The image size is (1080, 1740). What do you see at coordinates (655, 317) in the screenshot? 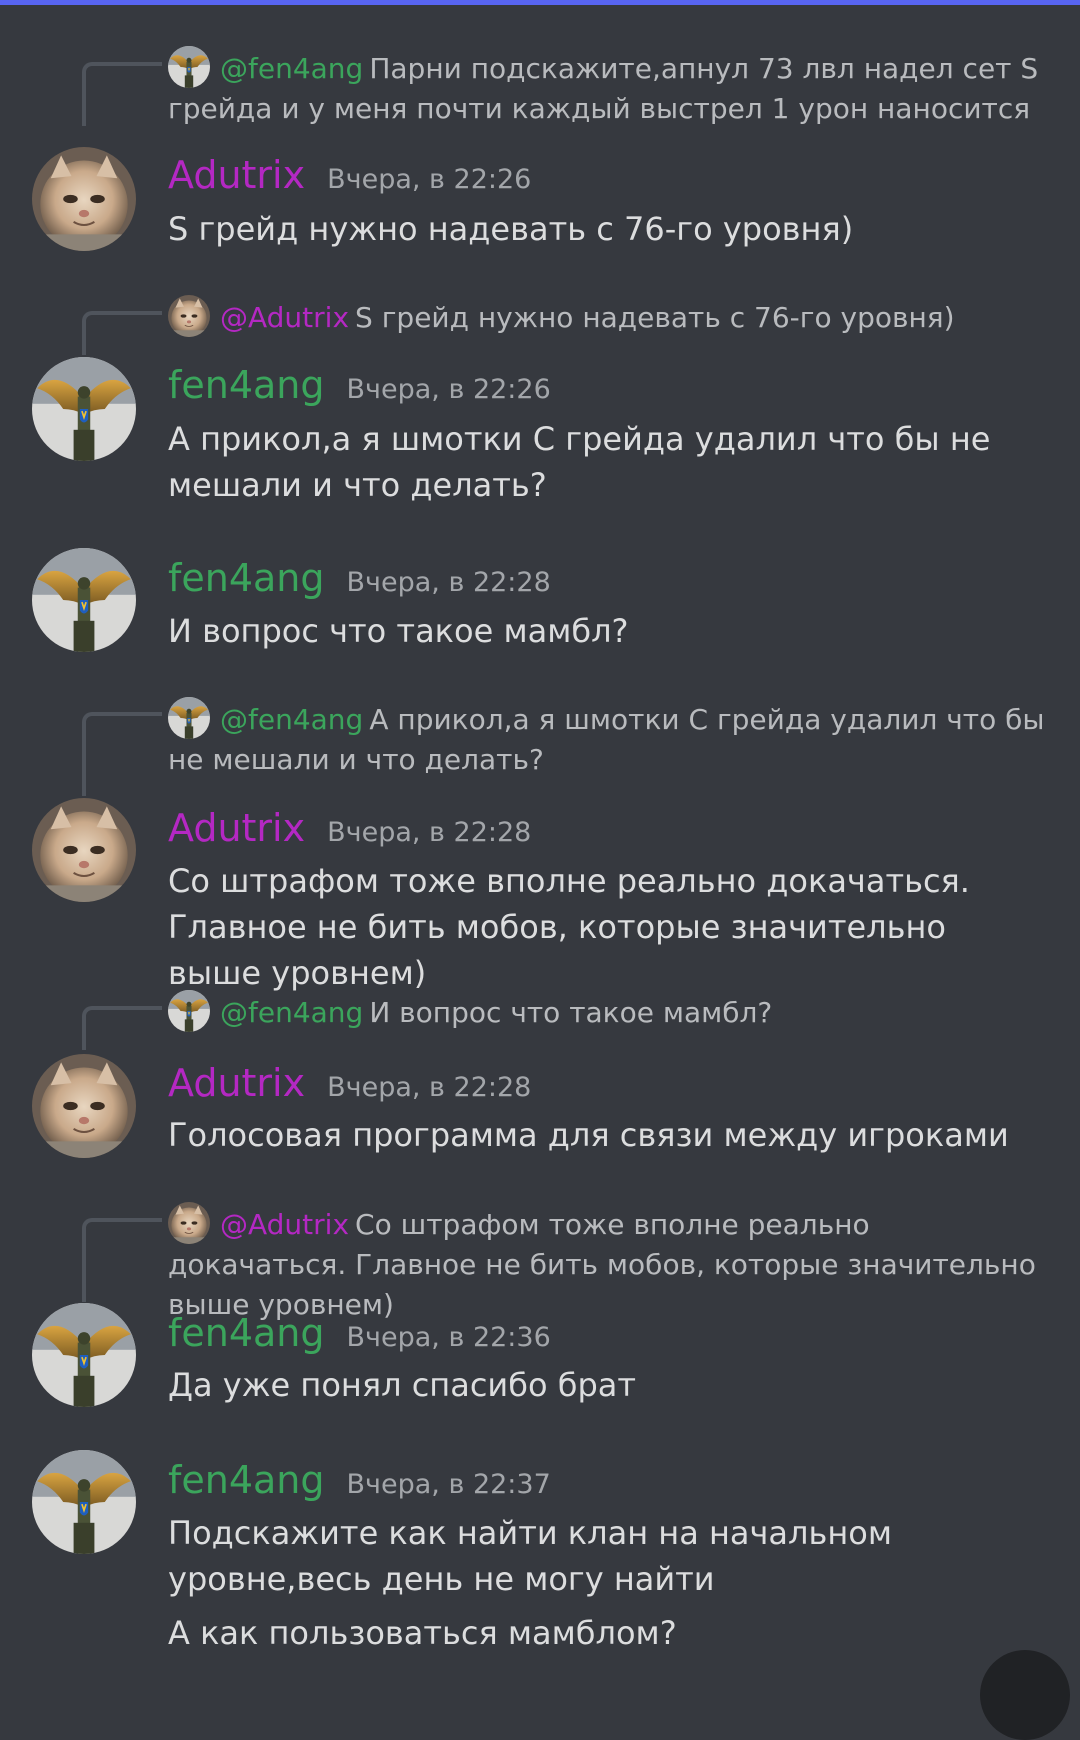
I see `reply-text: S грейд нужно надевать с 76-го уровня)` at bounding box center [655, 317].